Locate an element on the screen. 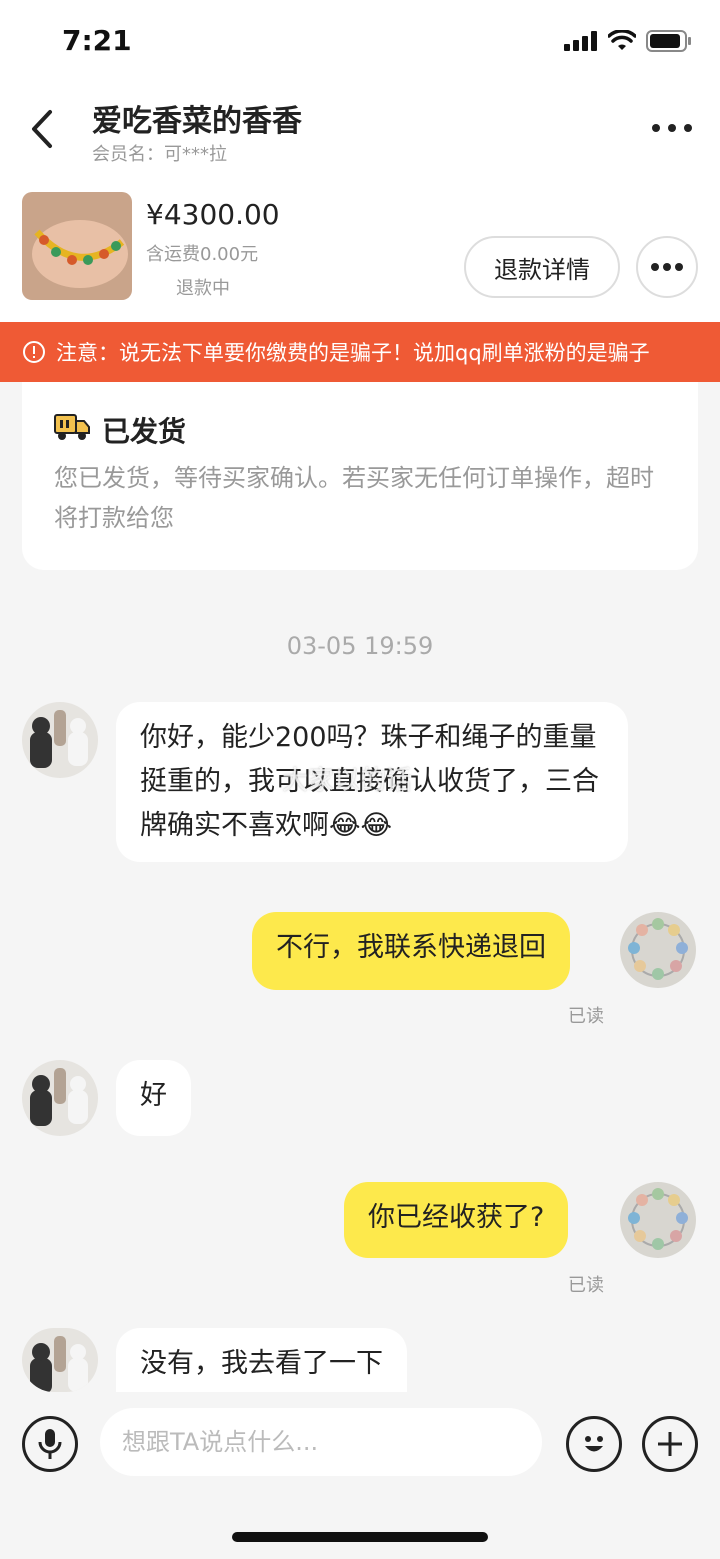  emoji-icon is located at coordinates (594, 1444).